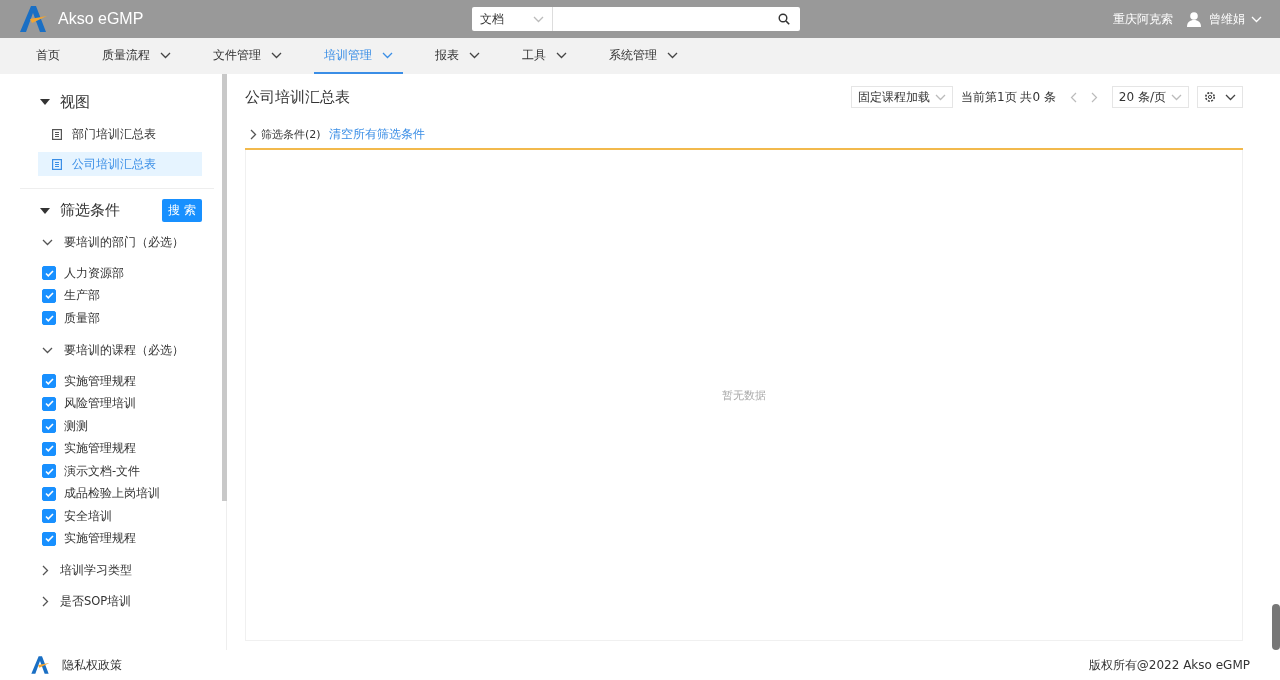 Image resolution: width=1280 pixels, height=680 pixels. What do you see at coordinates (123, 93) in the screenshot?
I see `views-header: 视图` at bounding box center [123, 93].